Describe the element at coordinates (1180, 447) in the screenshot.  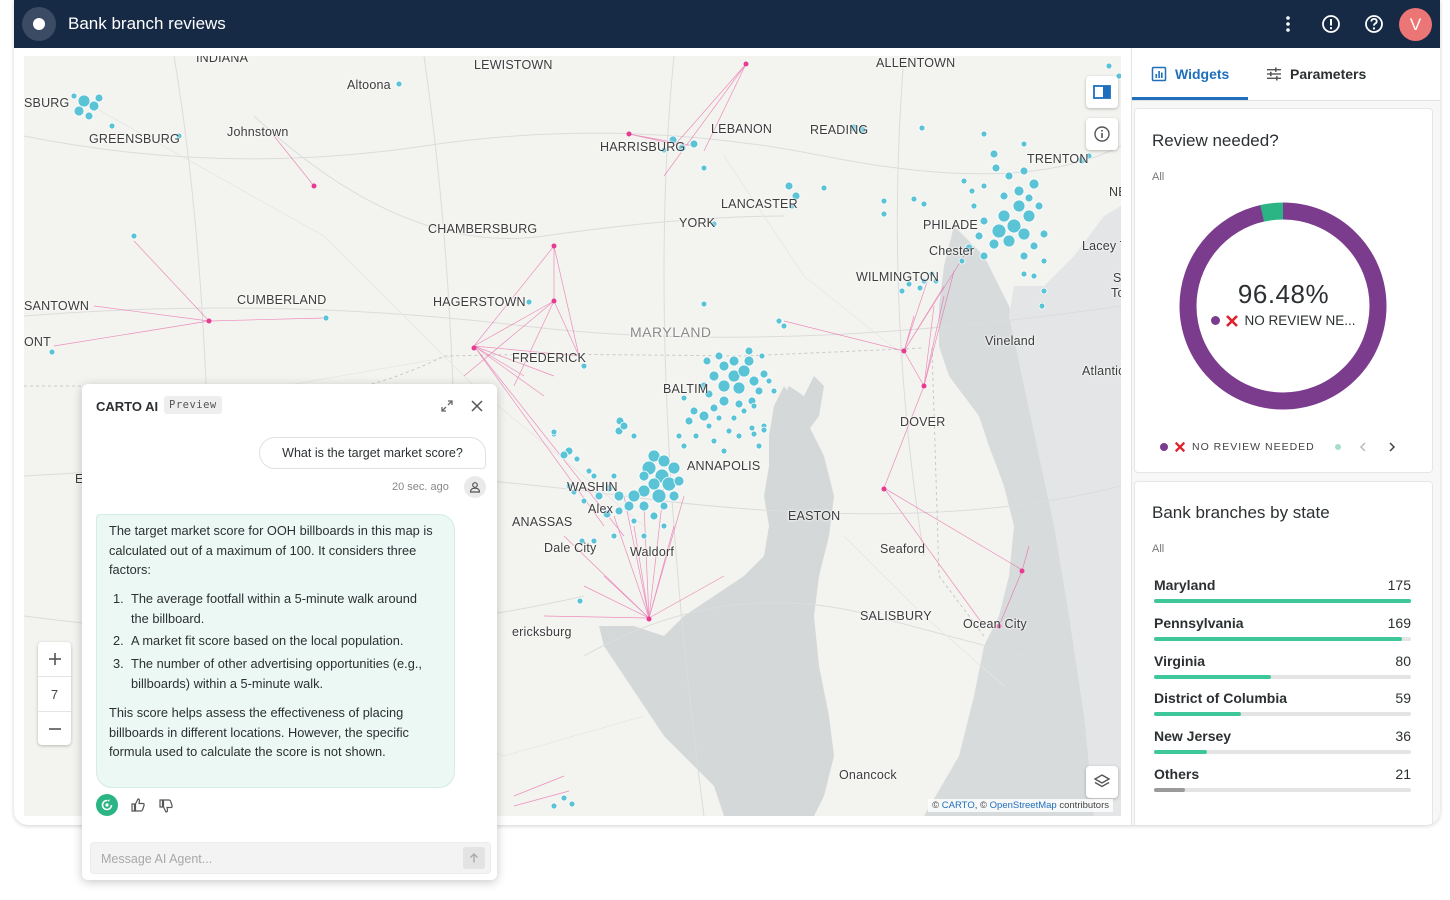
I see `x-mark-legend-icon` at that location.